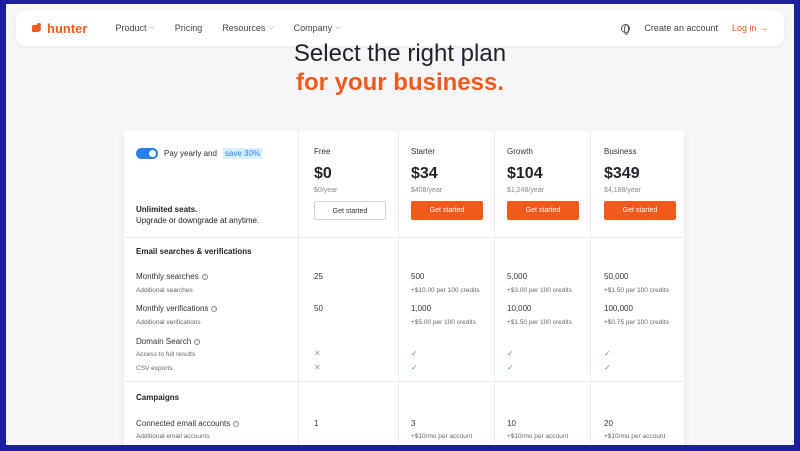  Describe the element at coordinates (622, 190) in the screenshot. I see `plan-yearly-price: $4,188/year` at that location.